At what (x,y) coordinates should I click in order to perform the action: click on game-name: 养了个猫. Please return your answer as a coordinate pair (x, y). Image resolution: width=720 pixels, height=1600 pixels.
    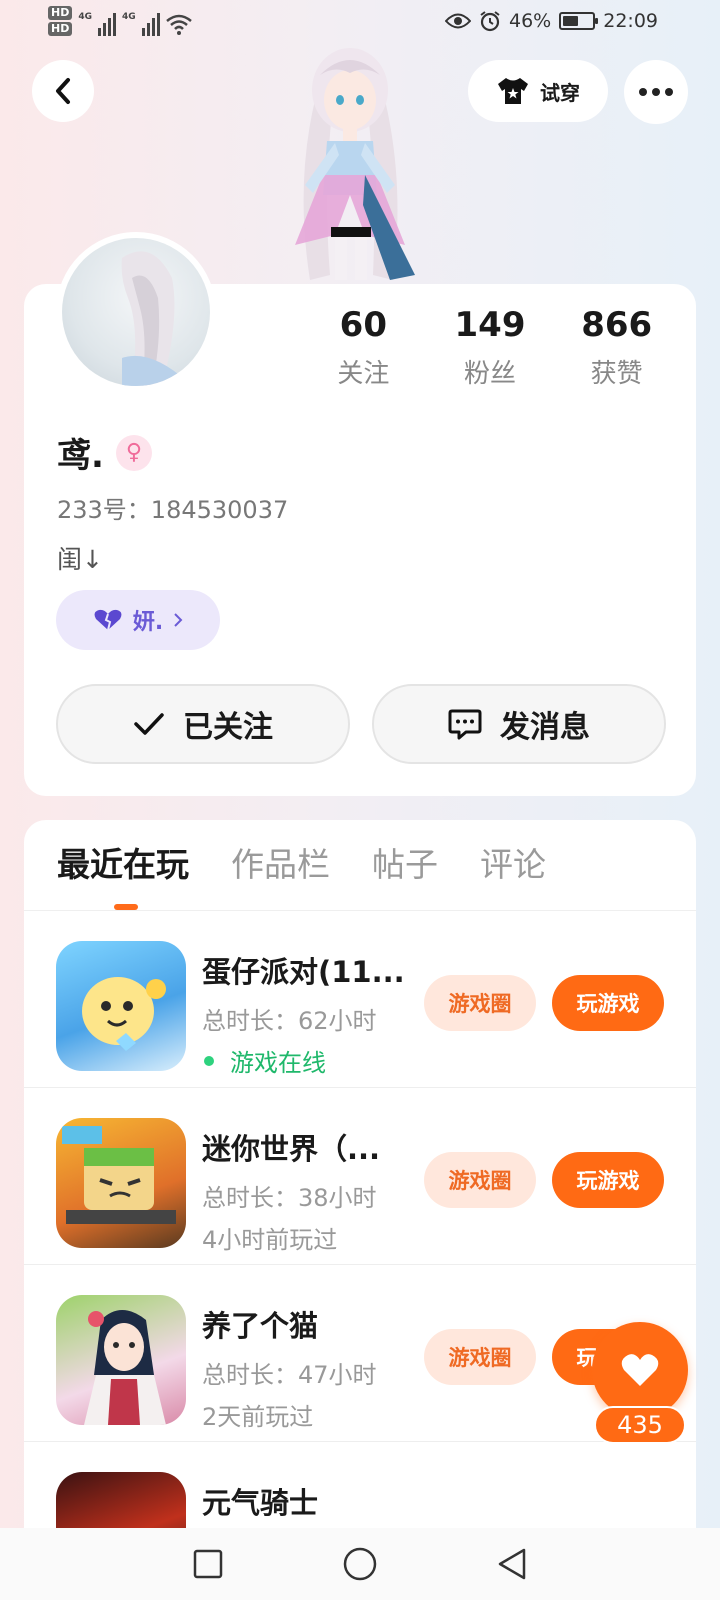
    Looking at the image, I should click on (260, 1326).